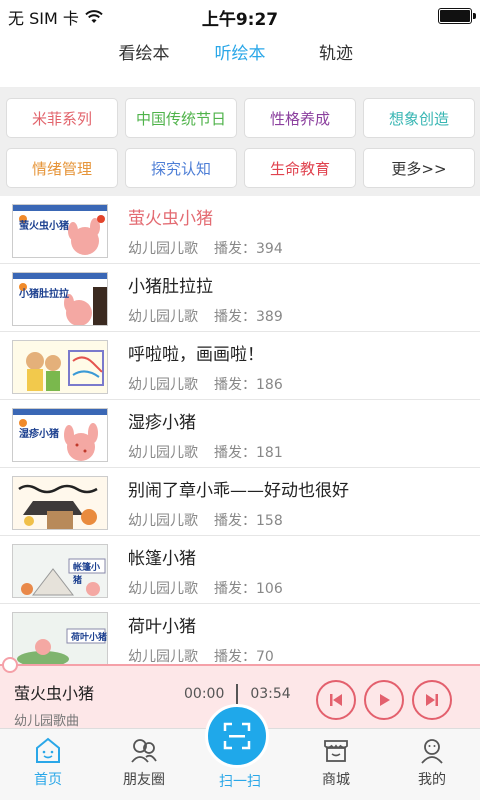 This screenshot has width=480, height=800. Describe the element at coordinates (39, 434) in the screenshot. I see `cover-title: 湿疹小猪` at that location.